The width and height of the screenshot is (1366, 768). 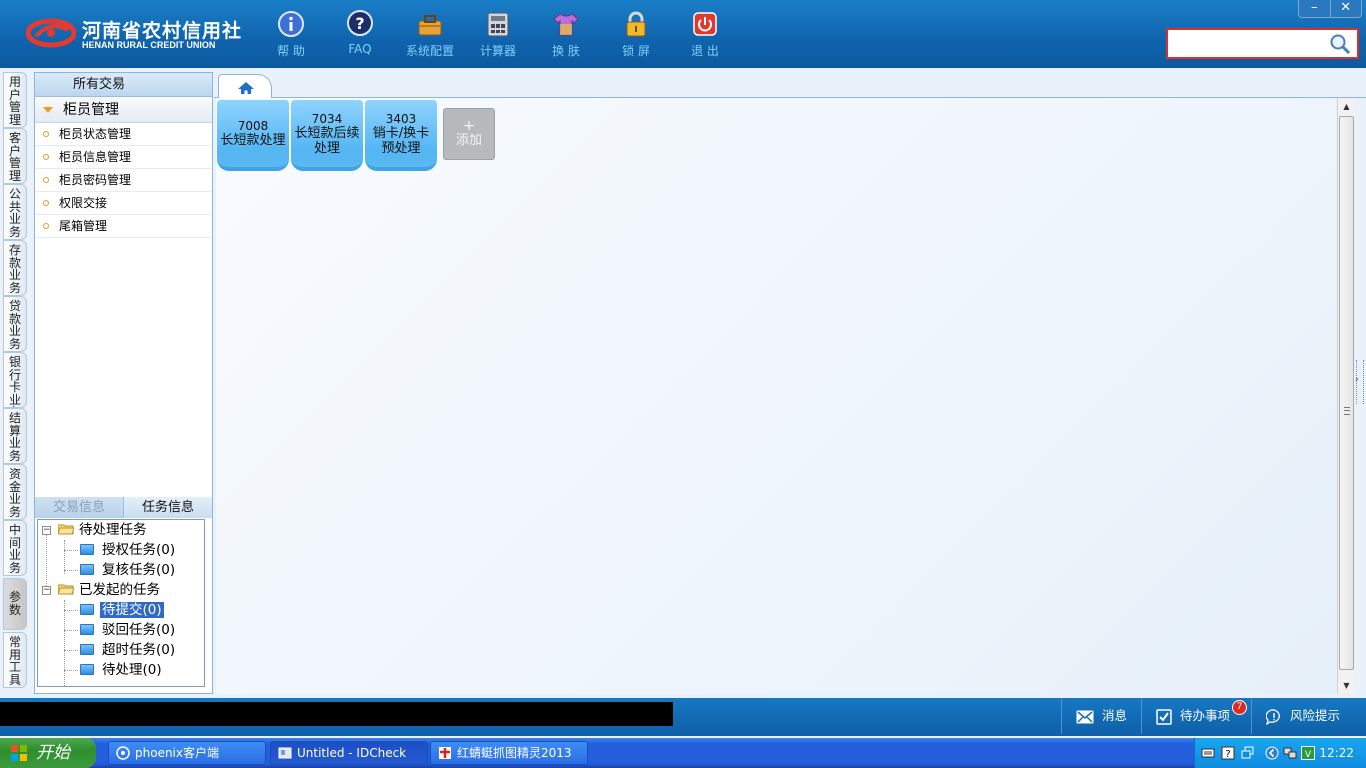 What do you see at coordinates (1346, 106) in the screenshot?
I see `scroll-up-arrow-icon: ▲` at bounding box center [1346, 106].